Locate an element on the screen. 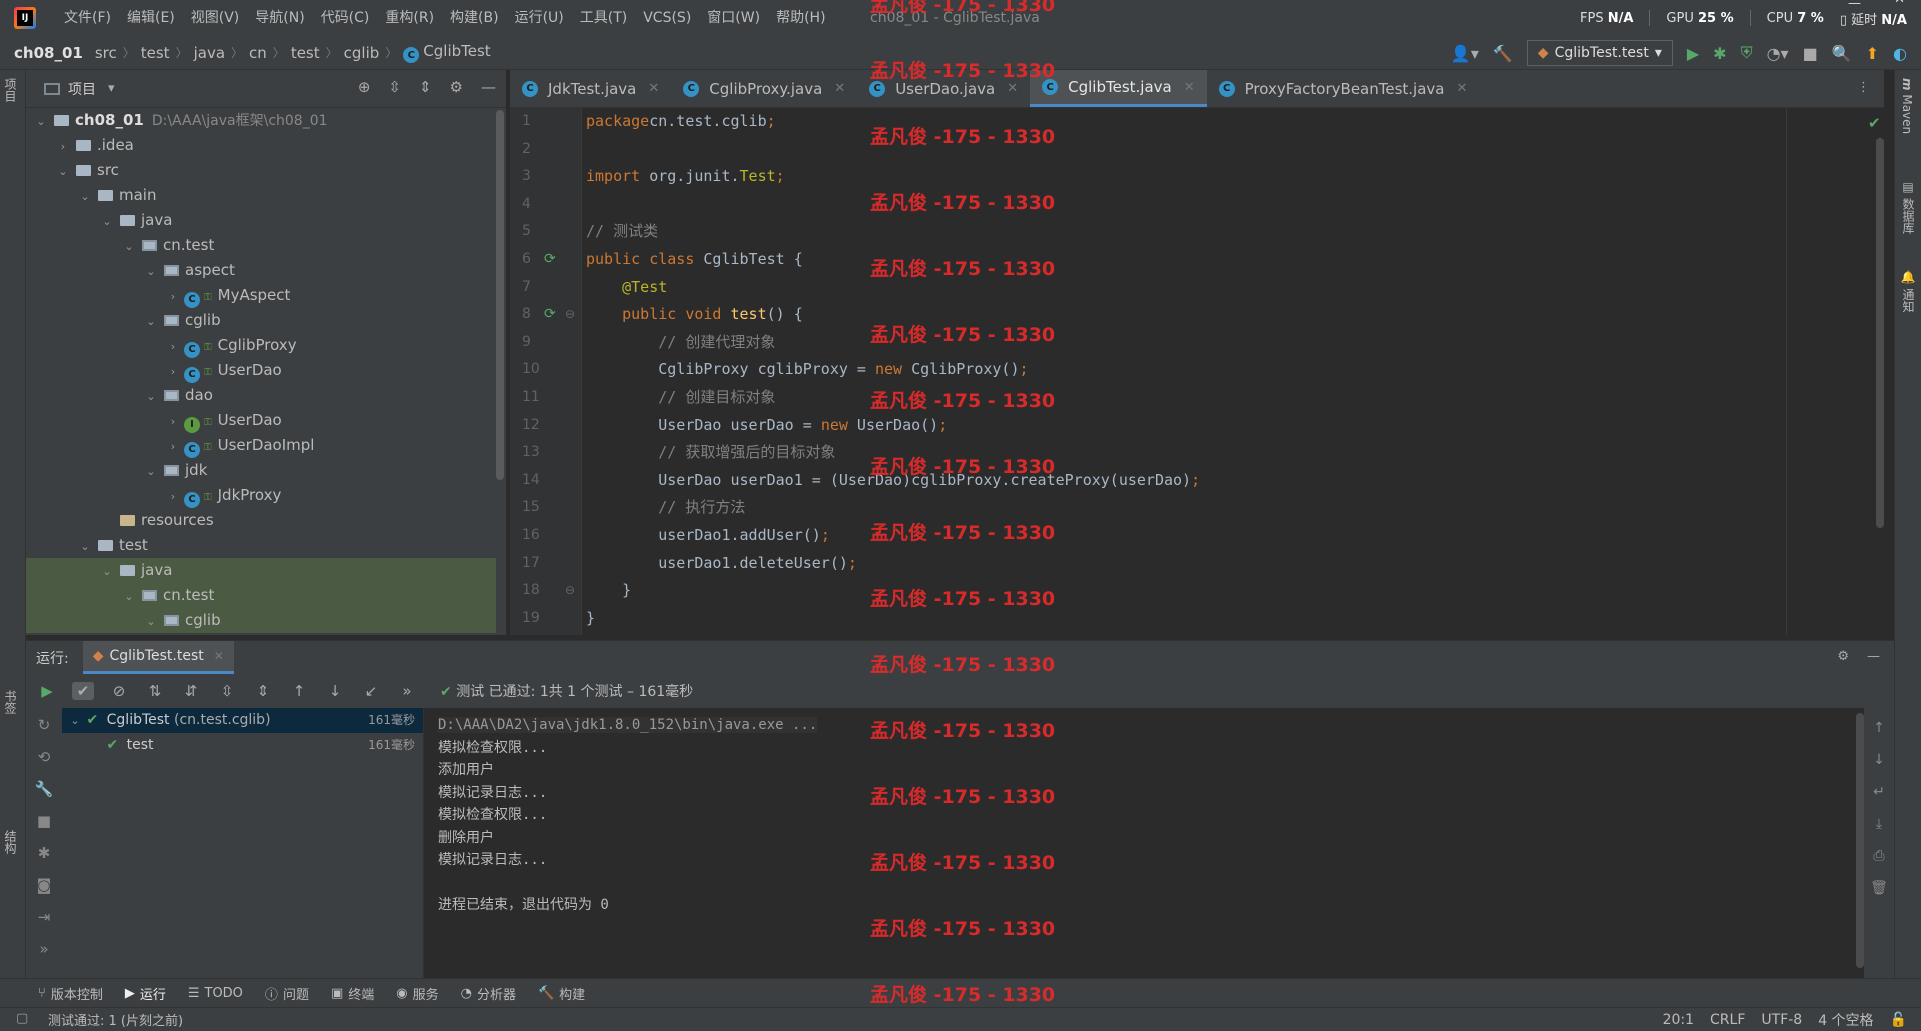  tab-todo: ☰ TODO is located at coordinates (215, 993).